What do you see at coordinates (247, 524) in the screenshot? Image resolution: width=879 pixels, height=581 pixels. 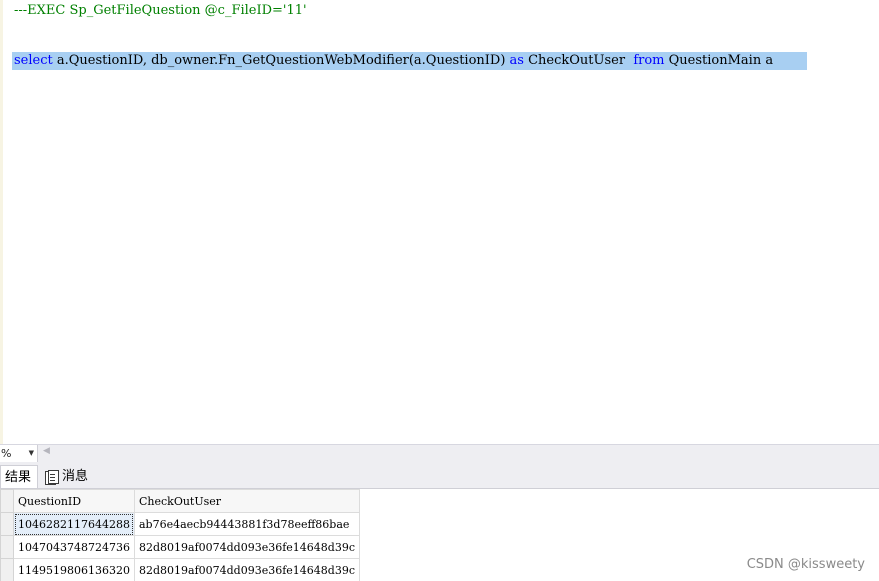 I see `cell-checkoutuser: ab76e4aecb94443881f3d78eeff86bae` at bounding box center [247, 524].